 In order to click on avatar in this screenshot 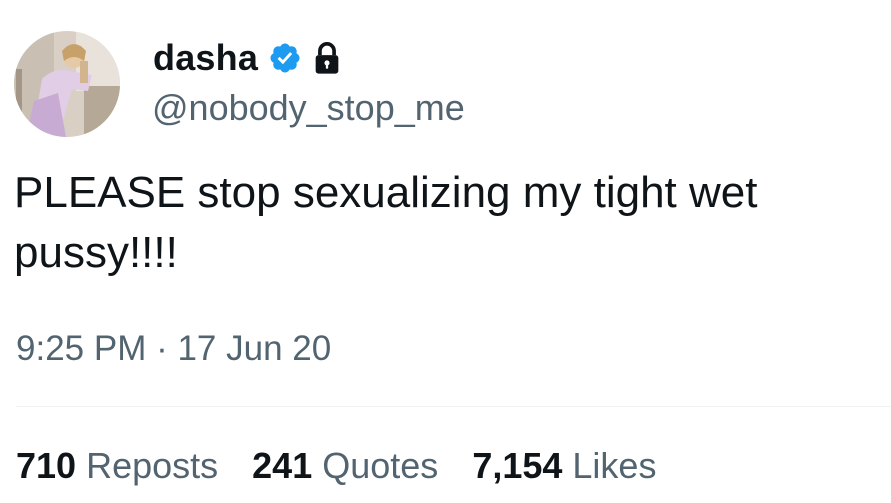, I will do `click(67, 84)`.